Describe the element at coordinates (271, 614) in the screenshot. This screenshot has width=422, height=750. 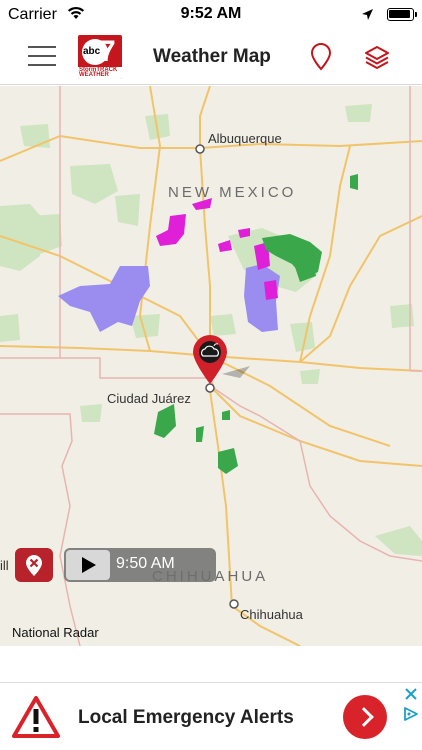
I see `city-label-chihuahua: Chihuahua` at that location.